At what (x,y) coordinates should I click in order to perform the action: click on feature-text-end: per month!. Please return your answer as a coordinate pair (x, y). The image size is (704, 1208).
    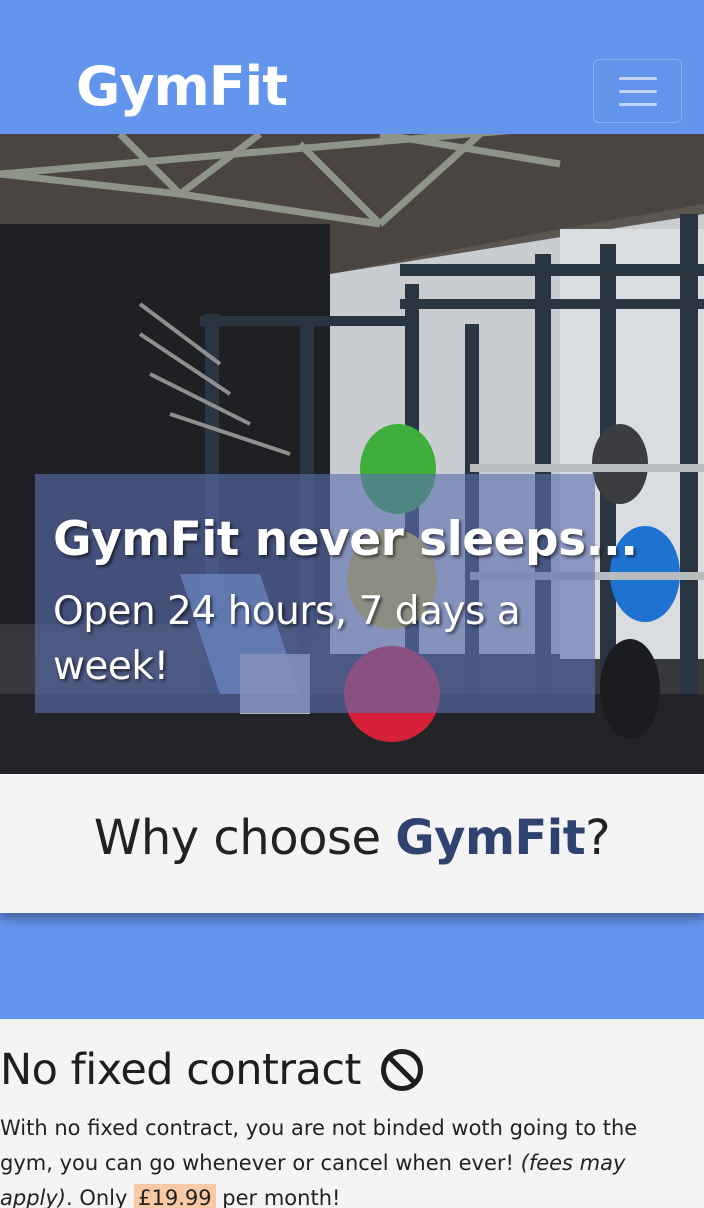
    Looking at the image, I should click on (278, 1197).